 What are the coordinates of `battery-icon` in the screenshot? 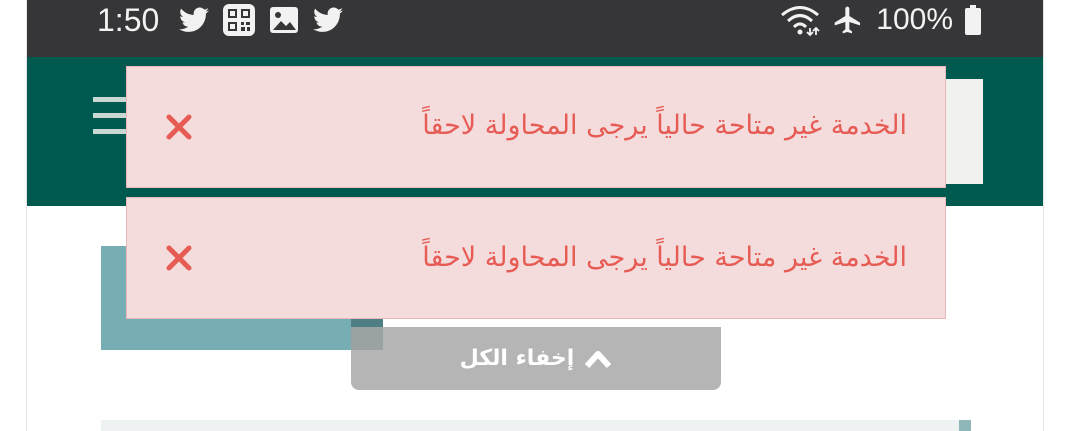 It's located at (973, 20).